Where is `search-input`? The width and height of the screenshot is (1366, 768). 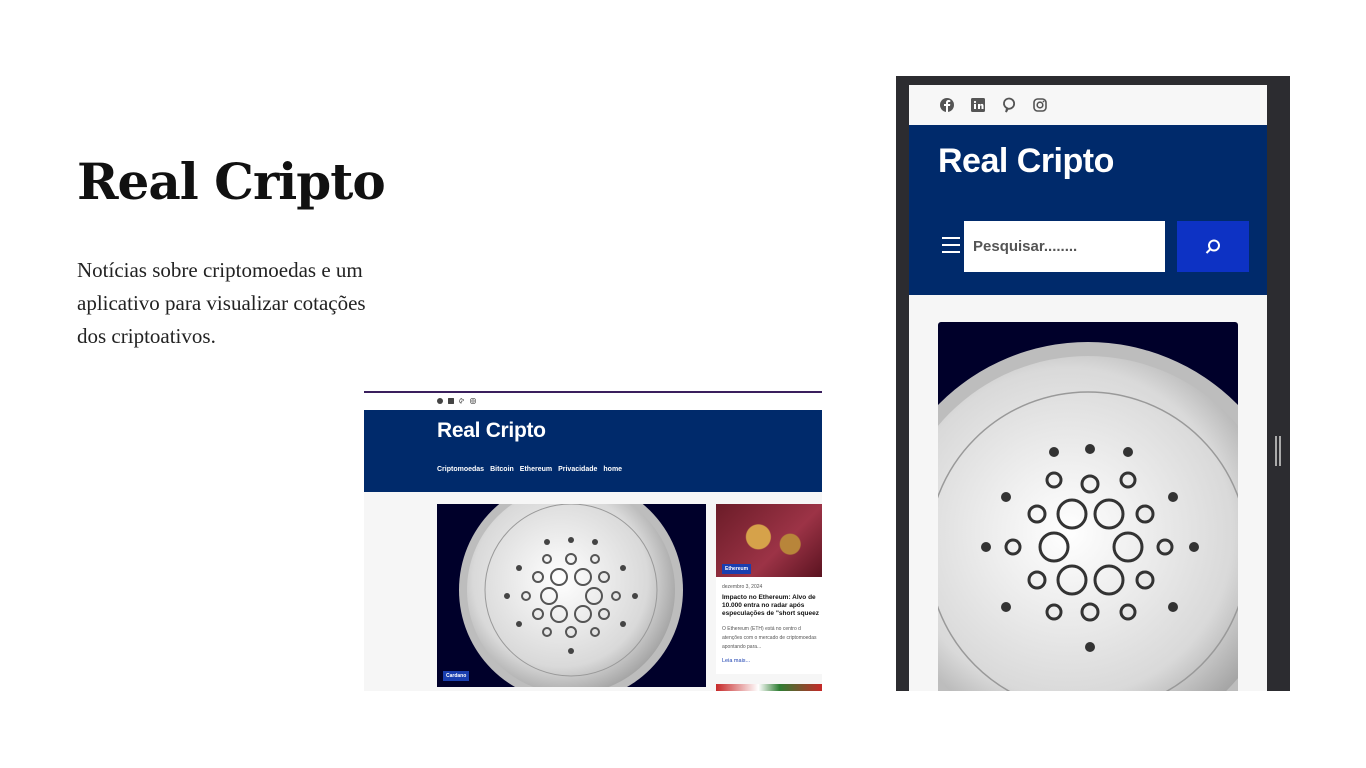
search-input is located at coordinates (1064, 246).